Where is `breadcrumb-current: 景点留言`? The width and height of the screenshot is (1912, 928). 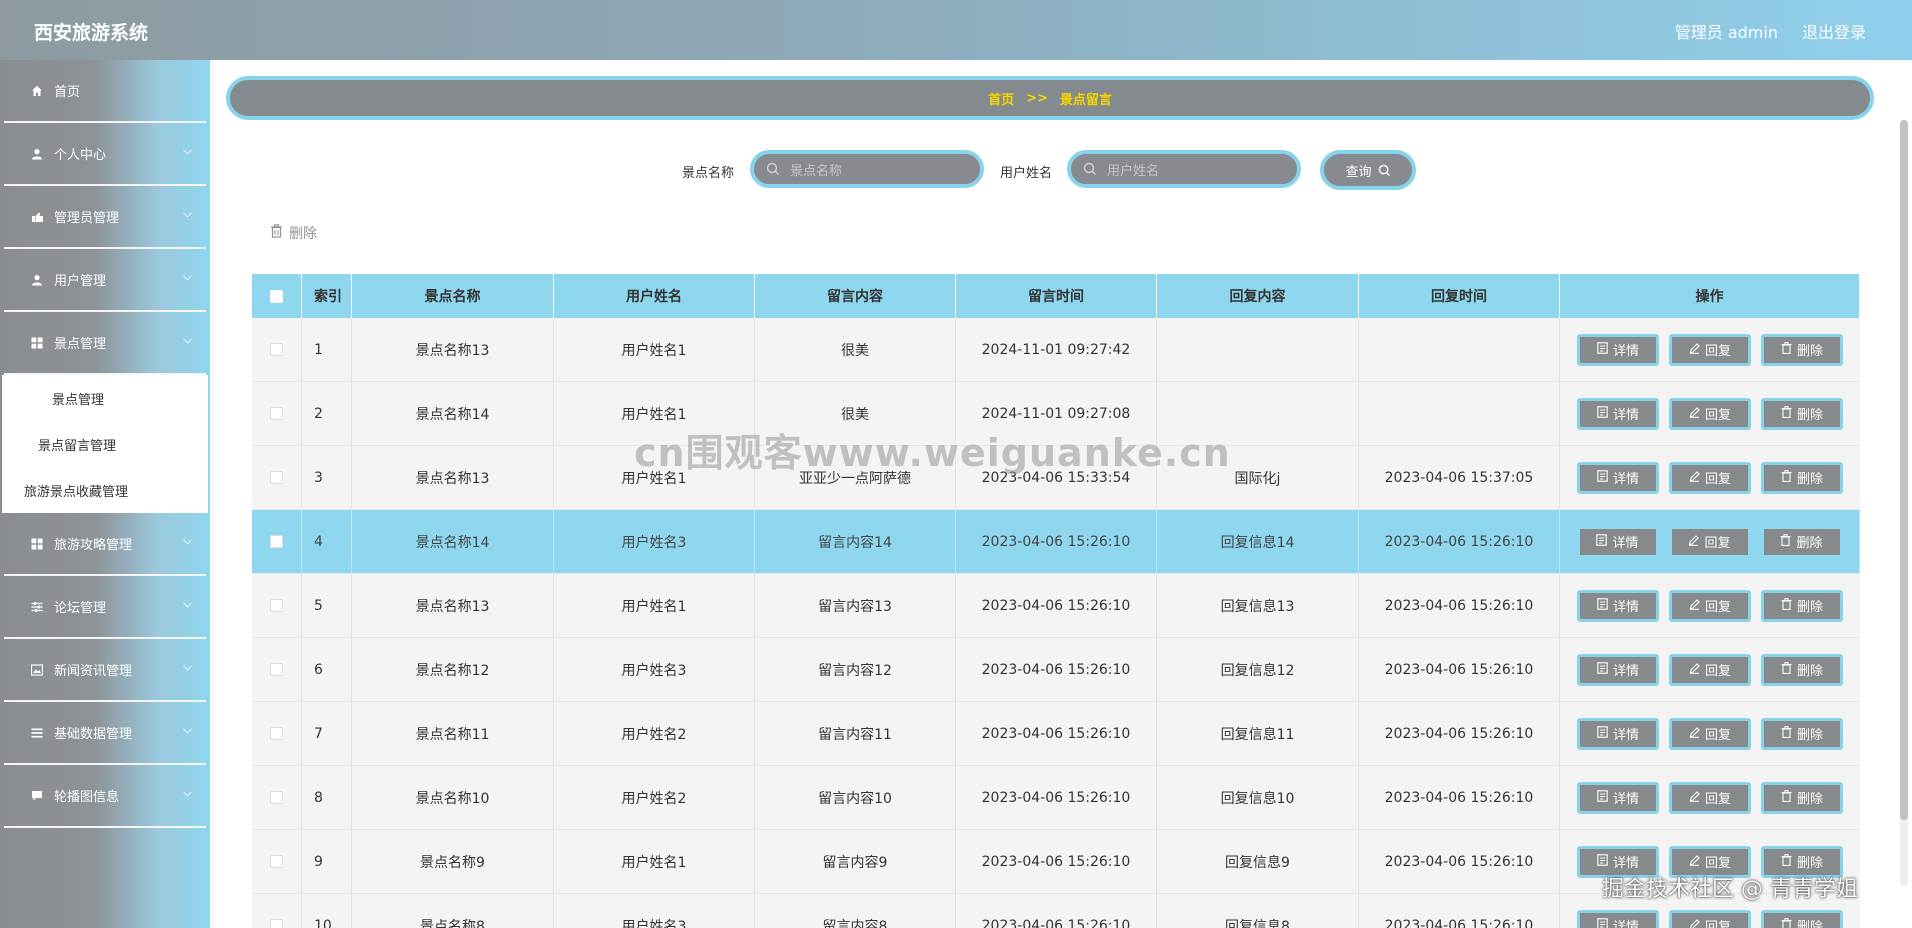 breadcrumb-current: 景点留言 is located at coordinates (1085, 100).